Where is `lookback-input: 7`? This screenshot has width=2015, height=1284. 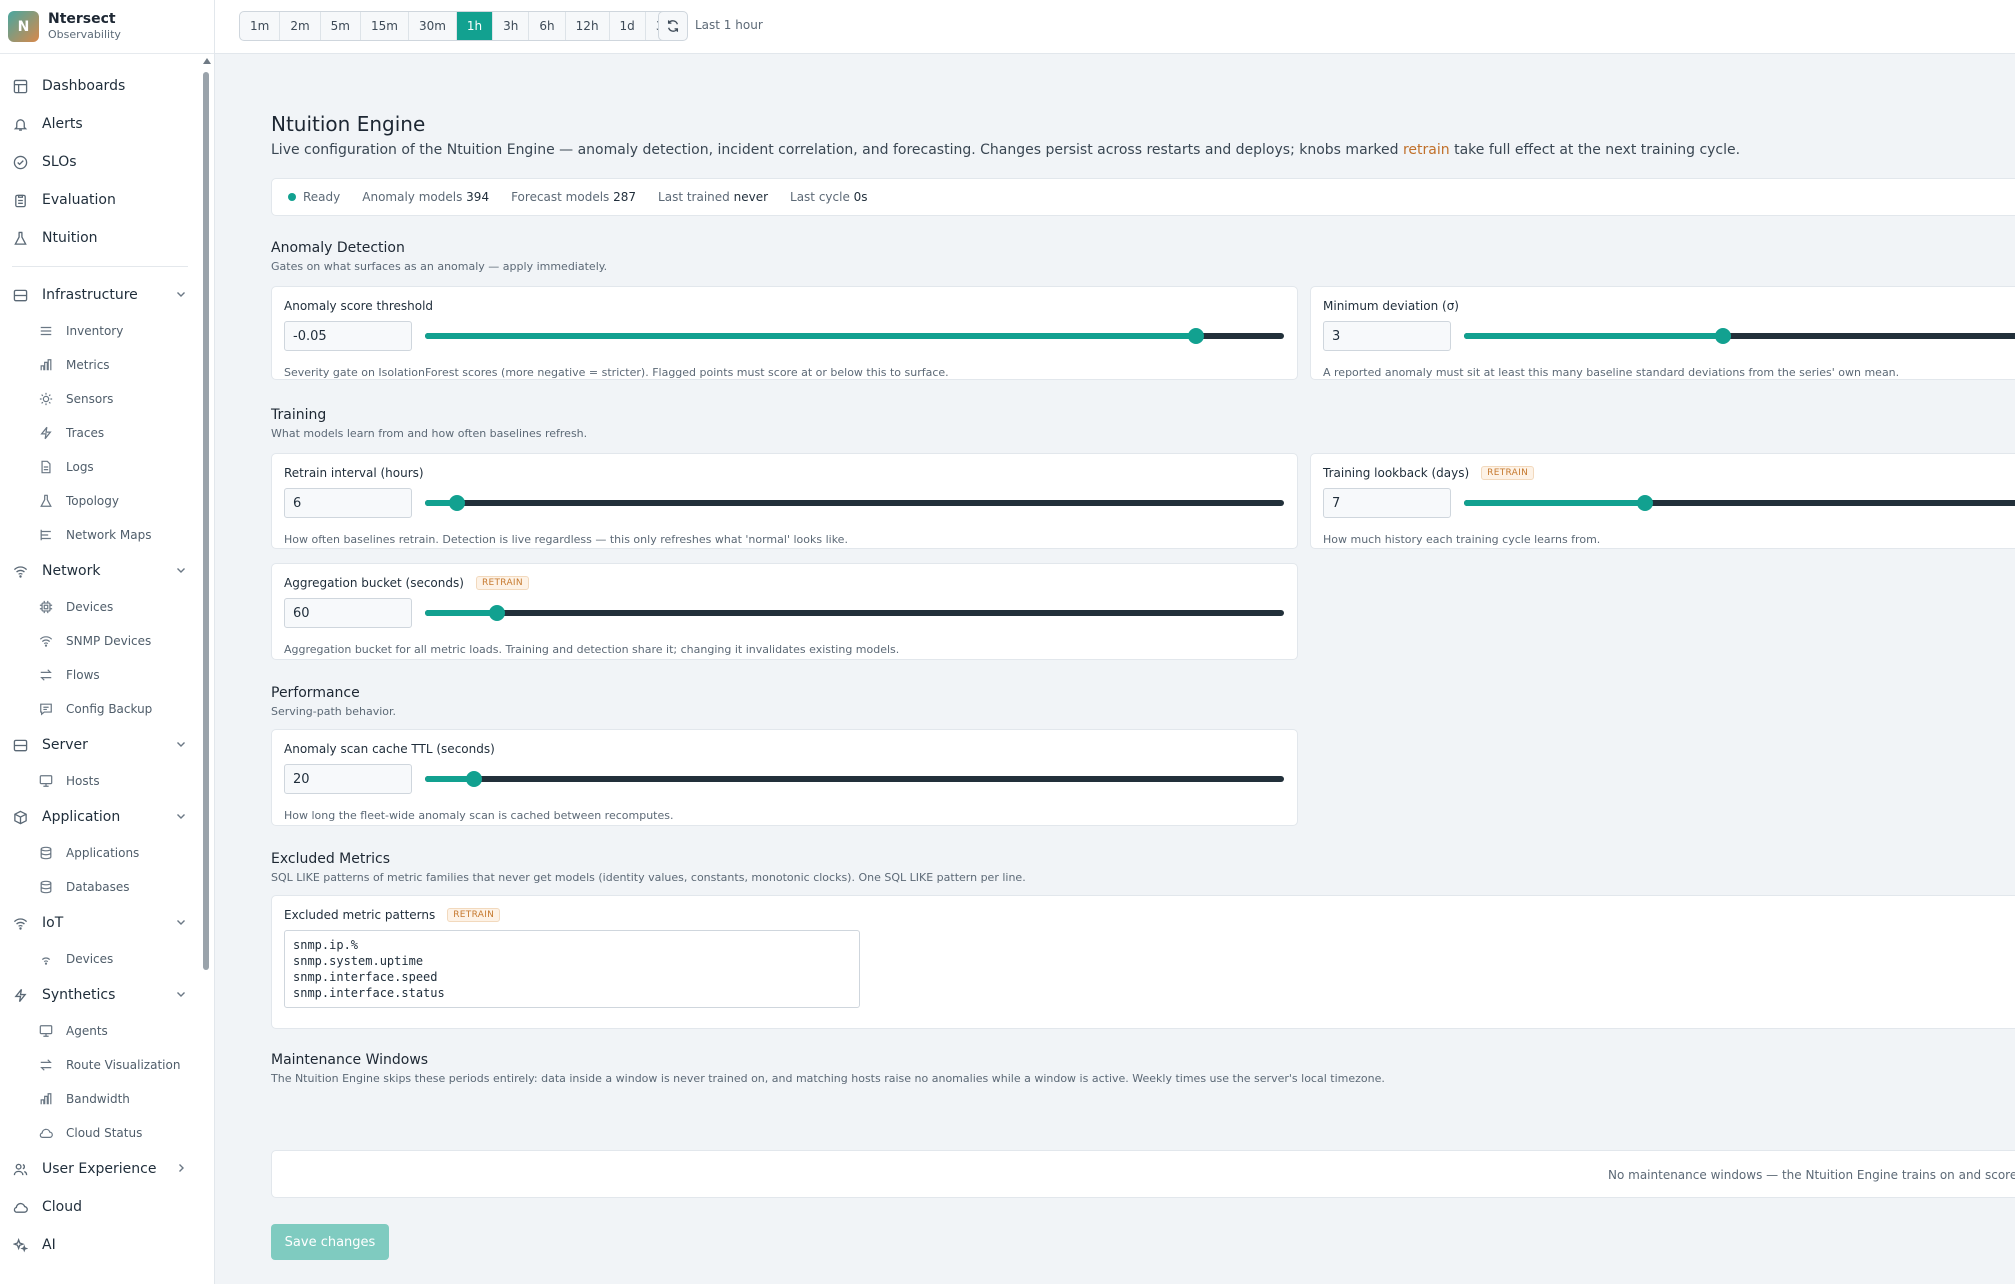
lookback-input: 7 is located at coordinates (1387, 503).